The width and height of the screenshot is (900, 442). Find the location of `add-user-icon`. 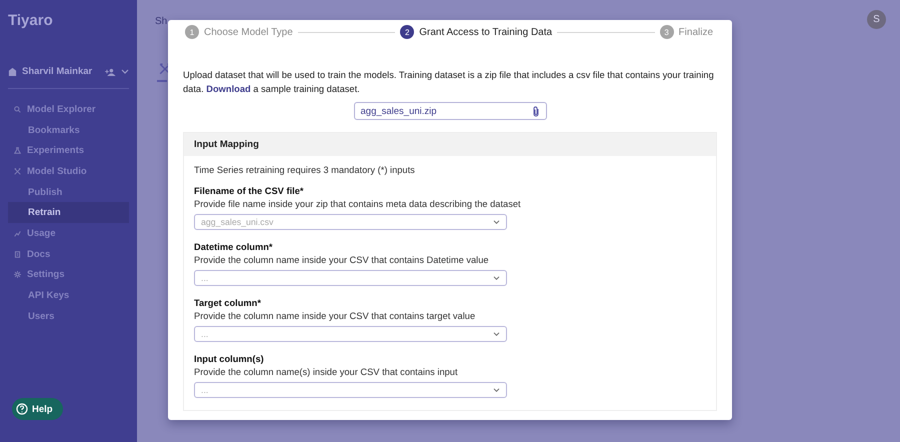

add-user-icon is located at coordinates (110, 72).